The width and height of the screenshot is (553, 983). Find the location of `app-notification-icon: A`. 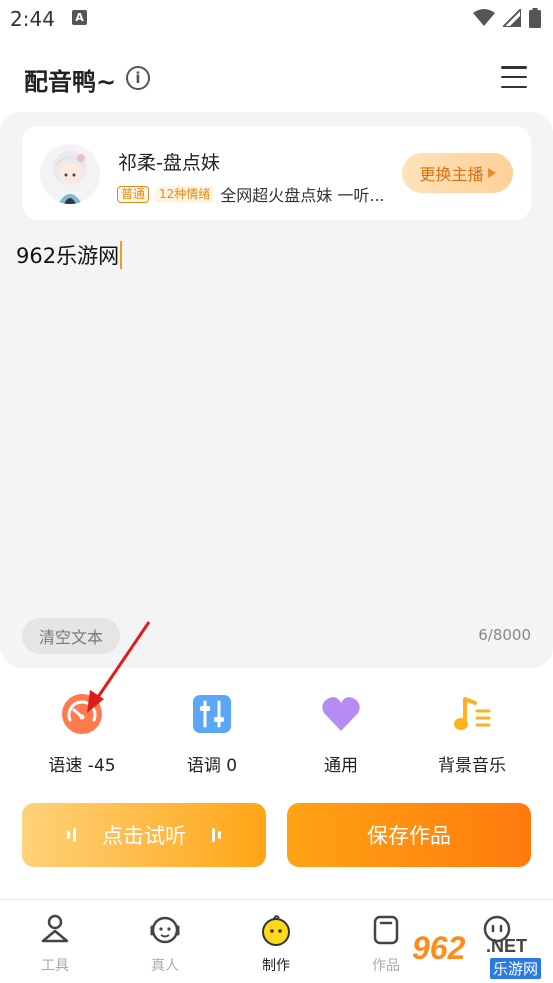

app-notification-icon: A is located at coordinates (79, 17).